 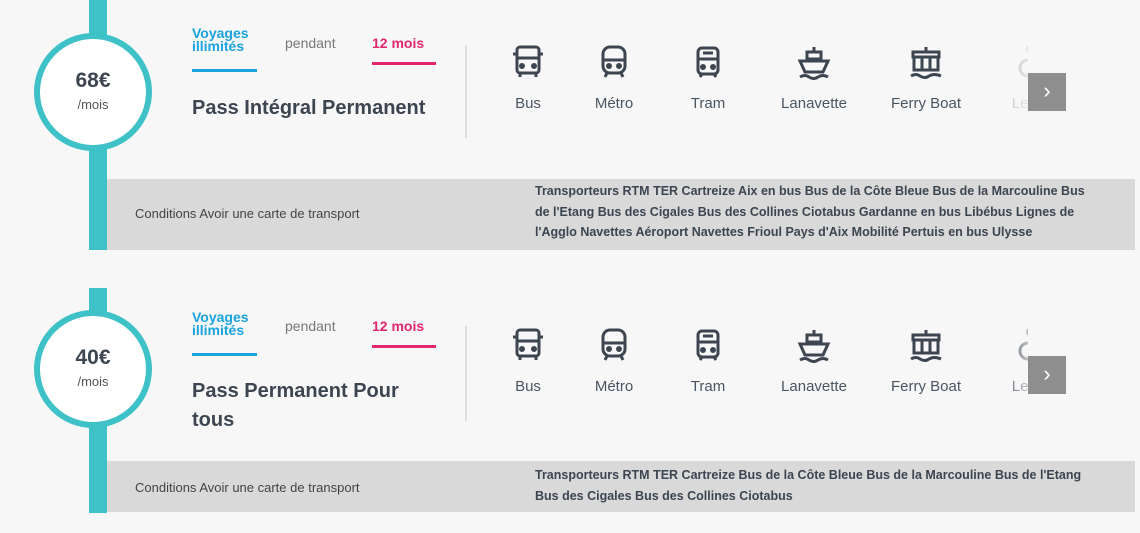 What do you see at coordinates (93, 357) in the screenshot?
I see `price: 40€` at bounding box center [93, 357].